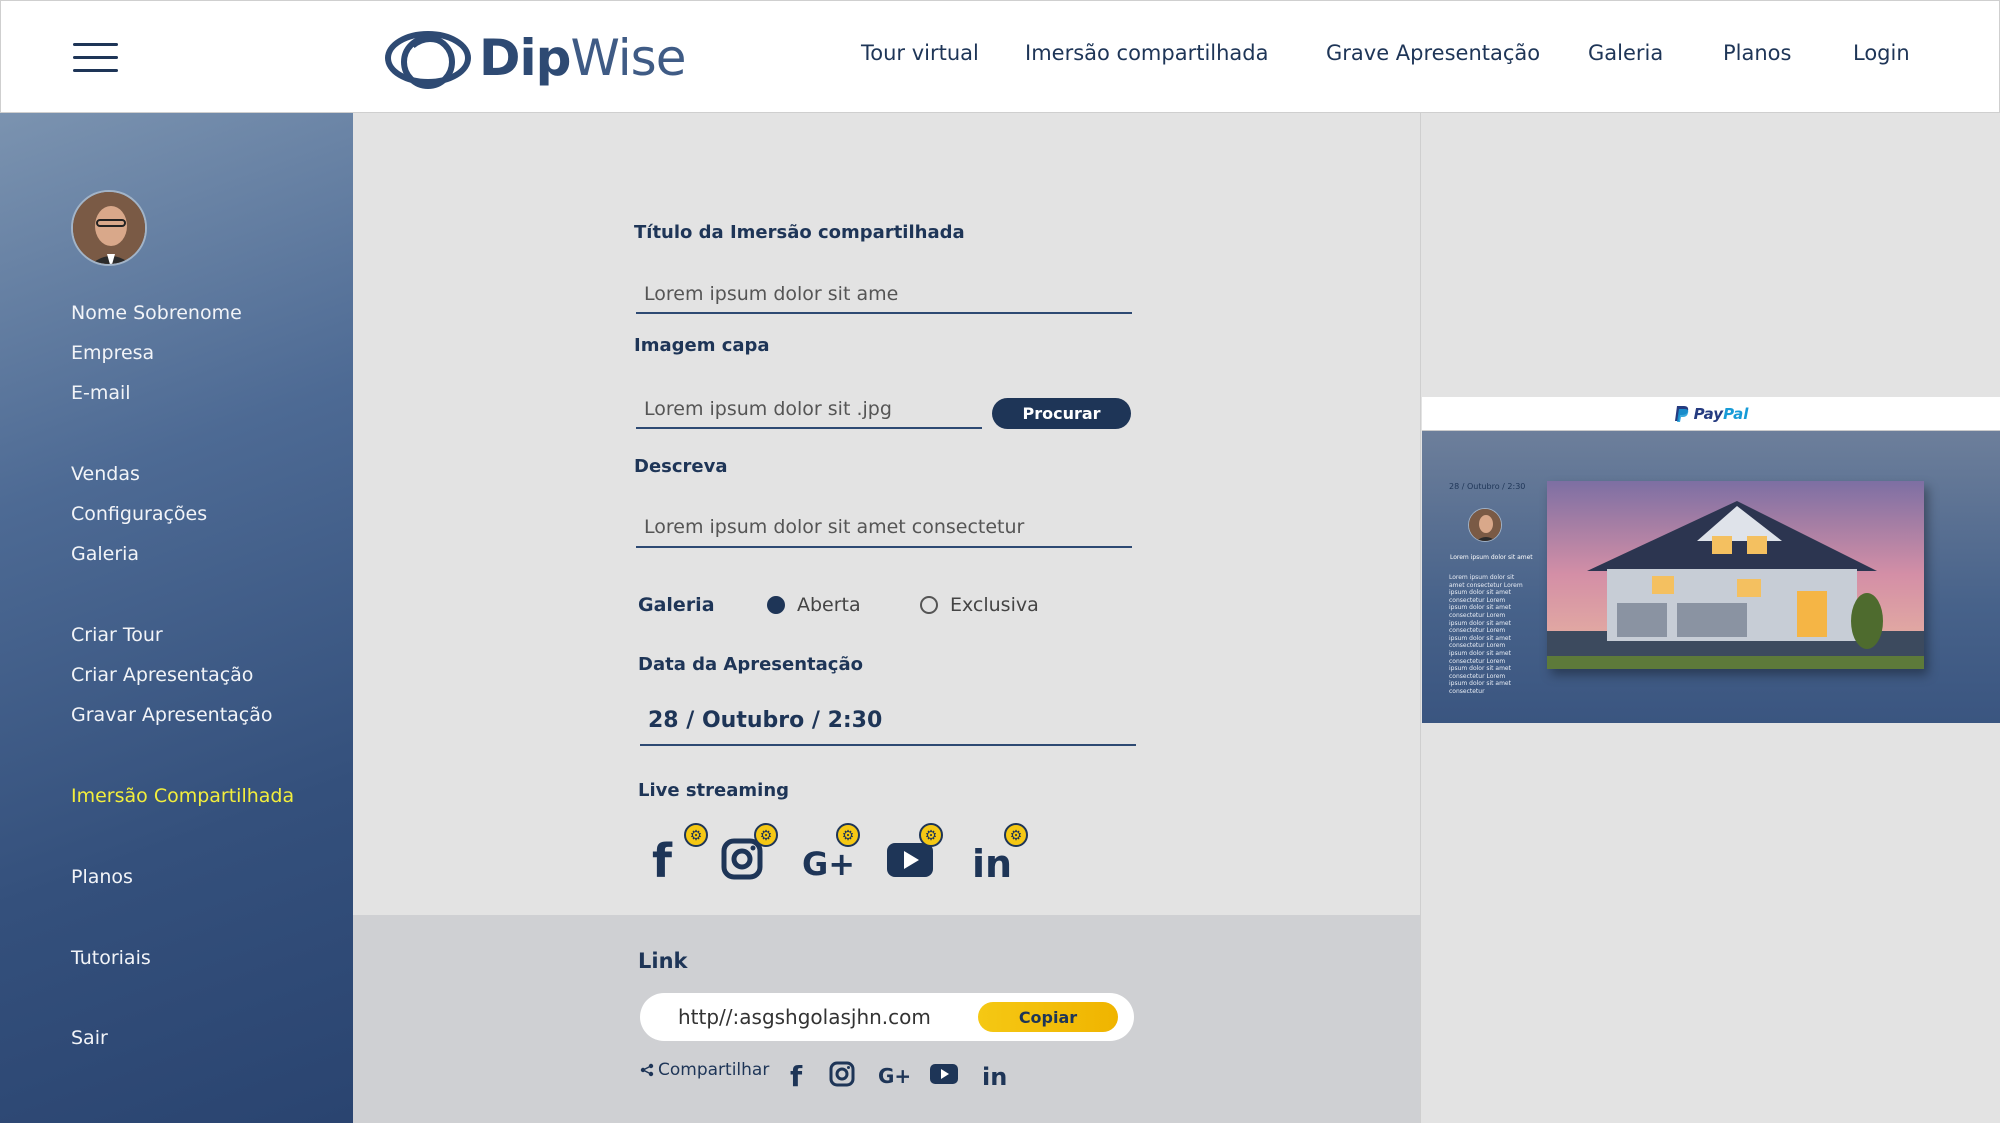 This screenshot has height=1123, width=2000. I want to click on instagram-icon, so click(842, 1074).